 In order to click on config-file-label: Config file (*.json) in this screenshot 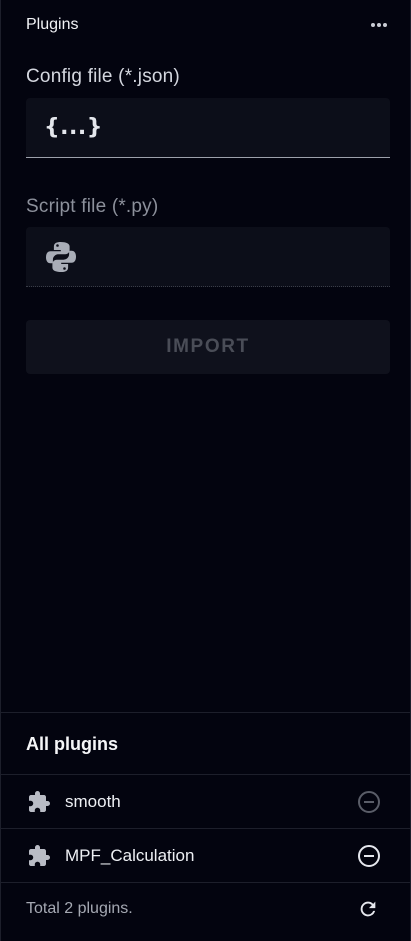, I will do `click(103, 76)`.